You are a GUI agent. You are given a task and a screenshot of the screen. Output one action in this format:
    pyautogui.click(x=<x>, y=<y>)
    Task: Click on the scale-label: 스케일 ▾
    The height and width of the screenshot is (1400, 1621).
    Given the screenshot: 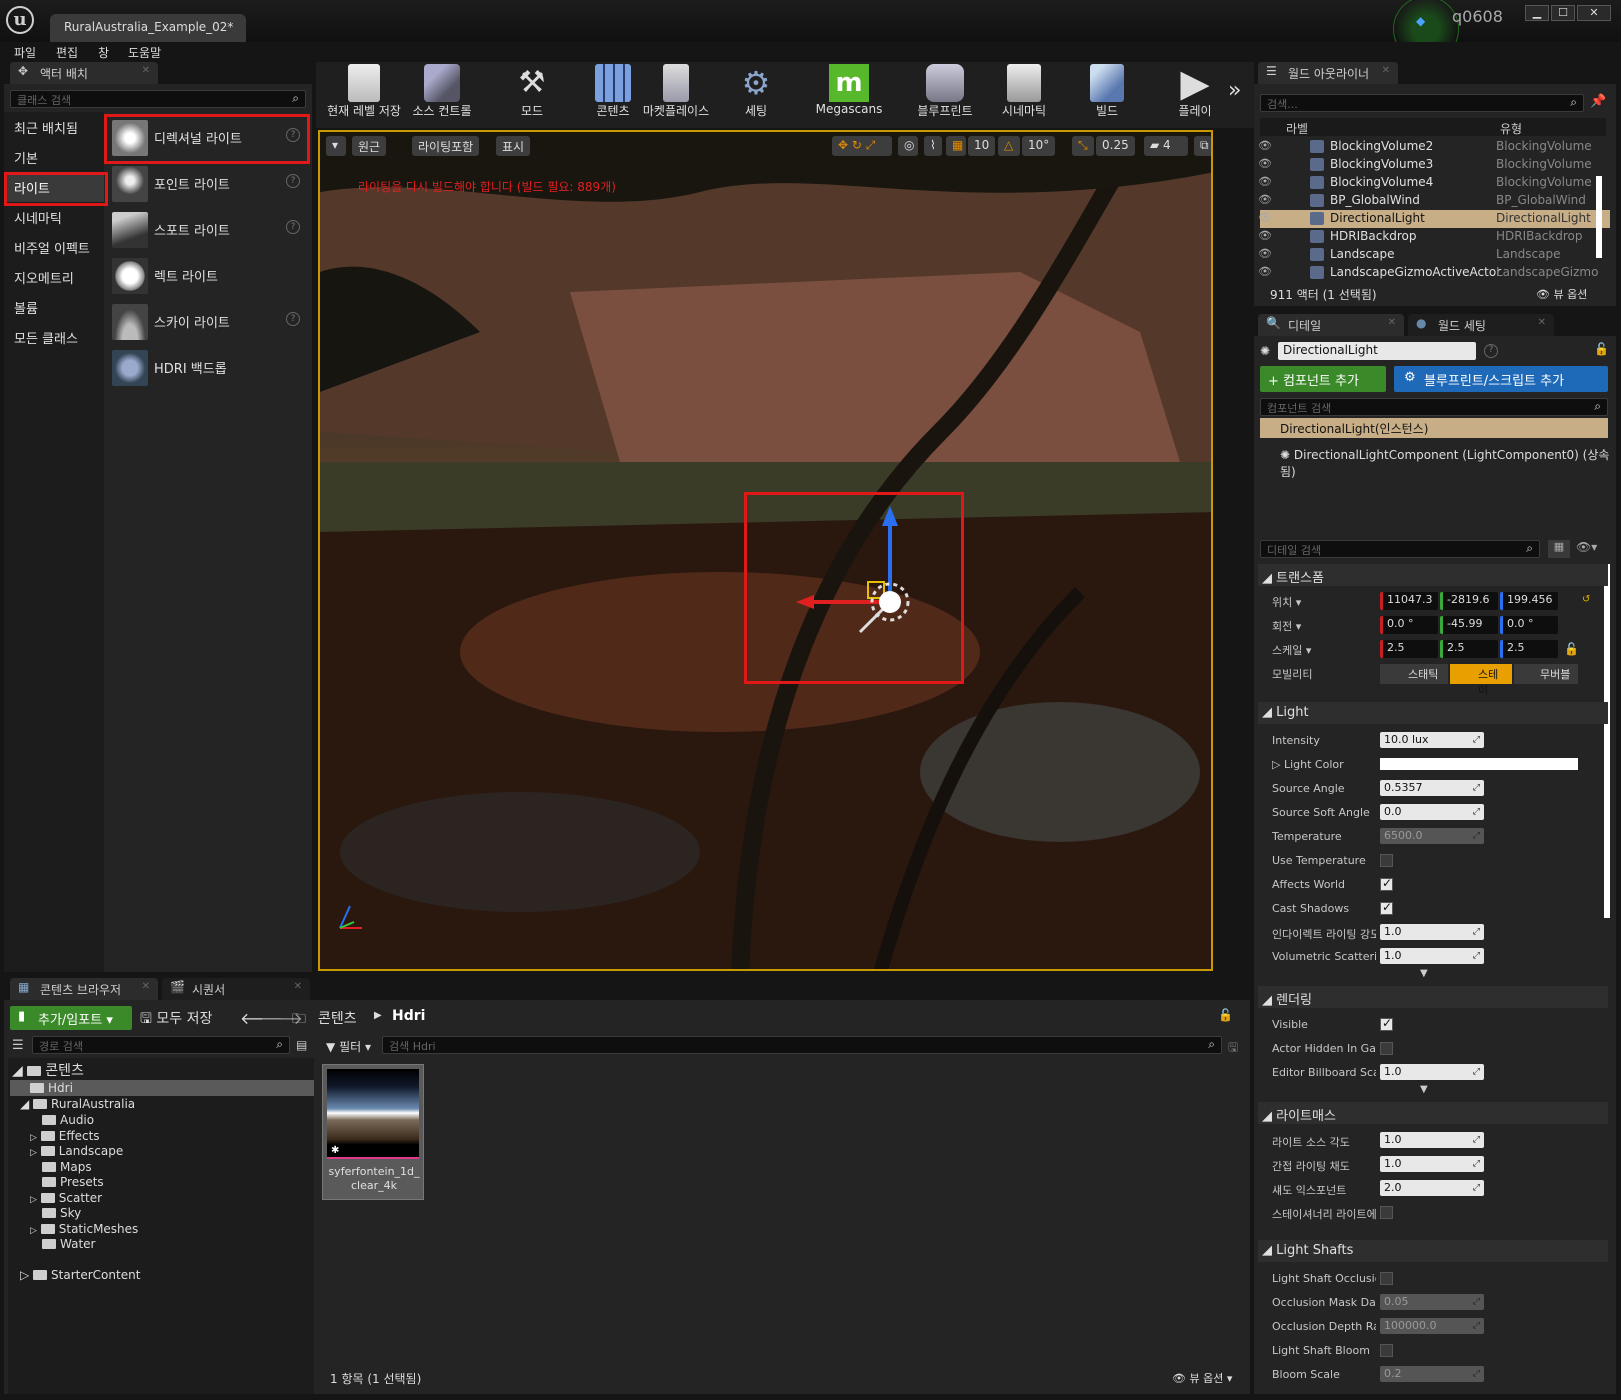 What is the action you would take?
    pyautogui.click(x=1291, y=650)
    